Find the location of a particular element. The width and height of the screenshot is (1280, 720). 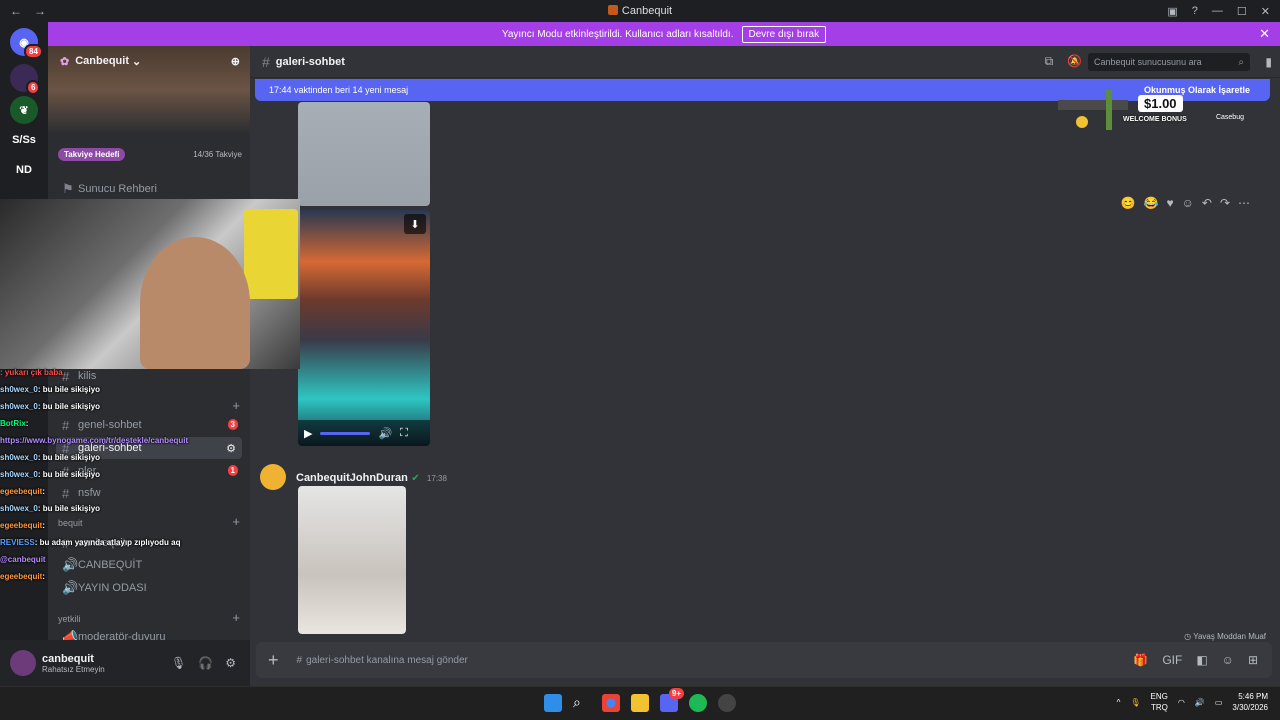

play-icon: ▶ is located at coordinates (308, 433).